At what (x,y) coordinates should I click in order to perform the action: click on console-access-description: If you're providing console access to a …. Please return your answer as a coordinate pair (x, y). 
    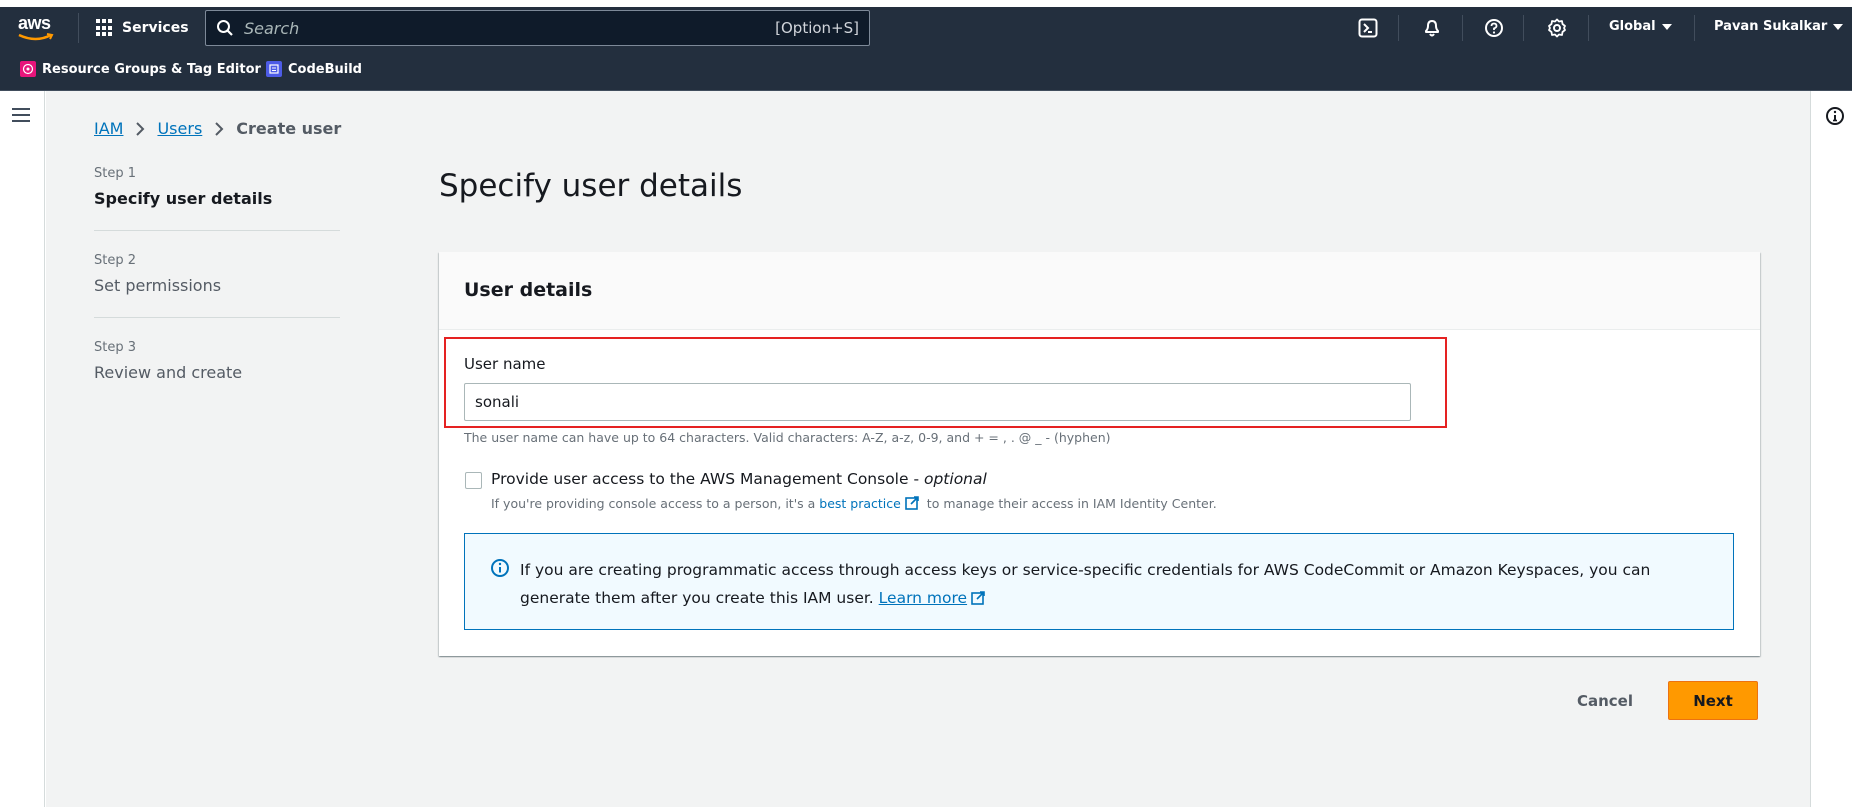
    Looking at the image, I should click on (854, 503).